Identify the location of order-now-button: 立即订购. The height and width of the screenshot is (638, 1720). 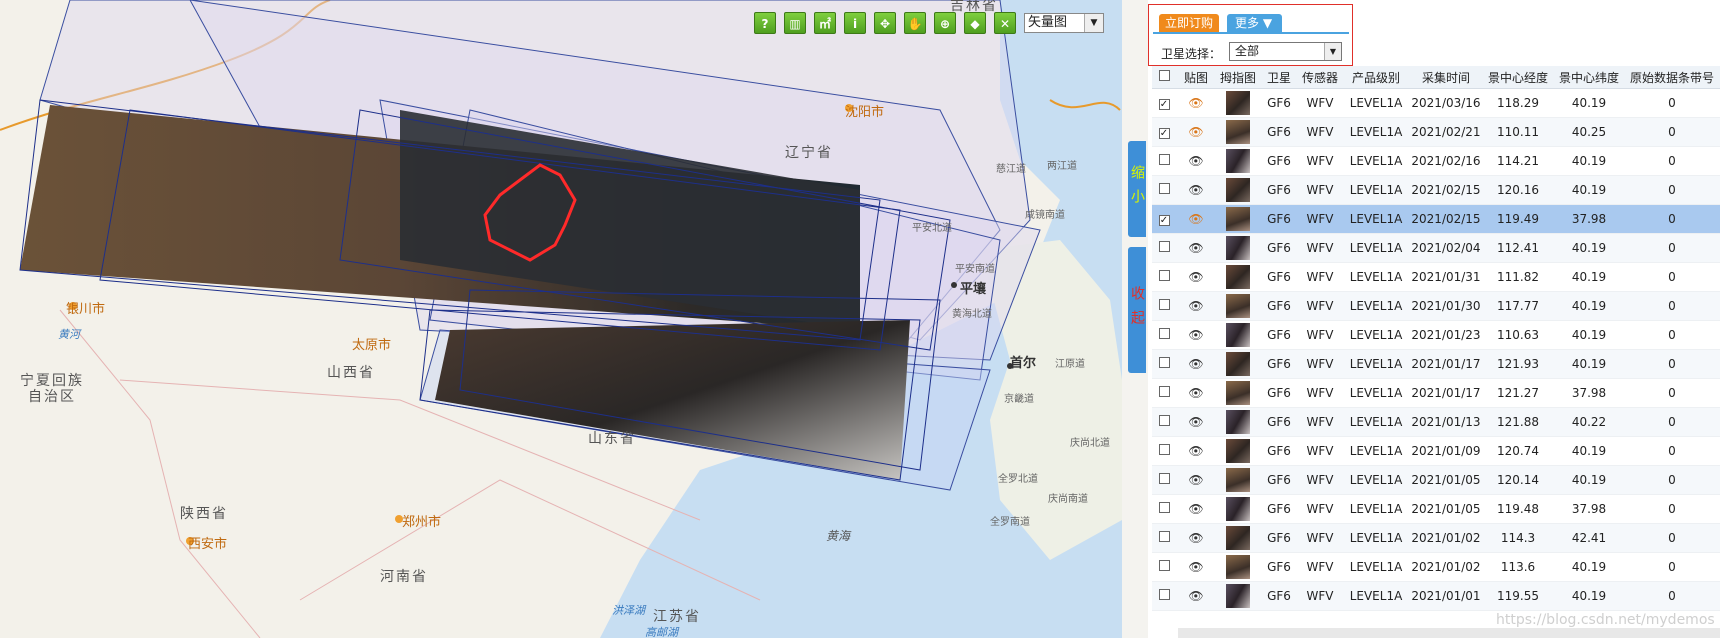
(1189, 23).